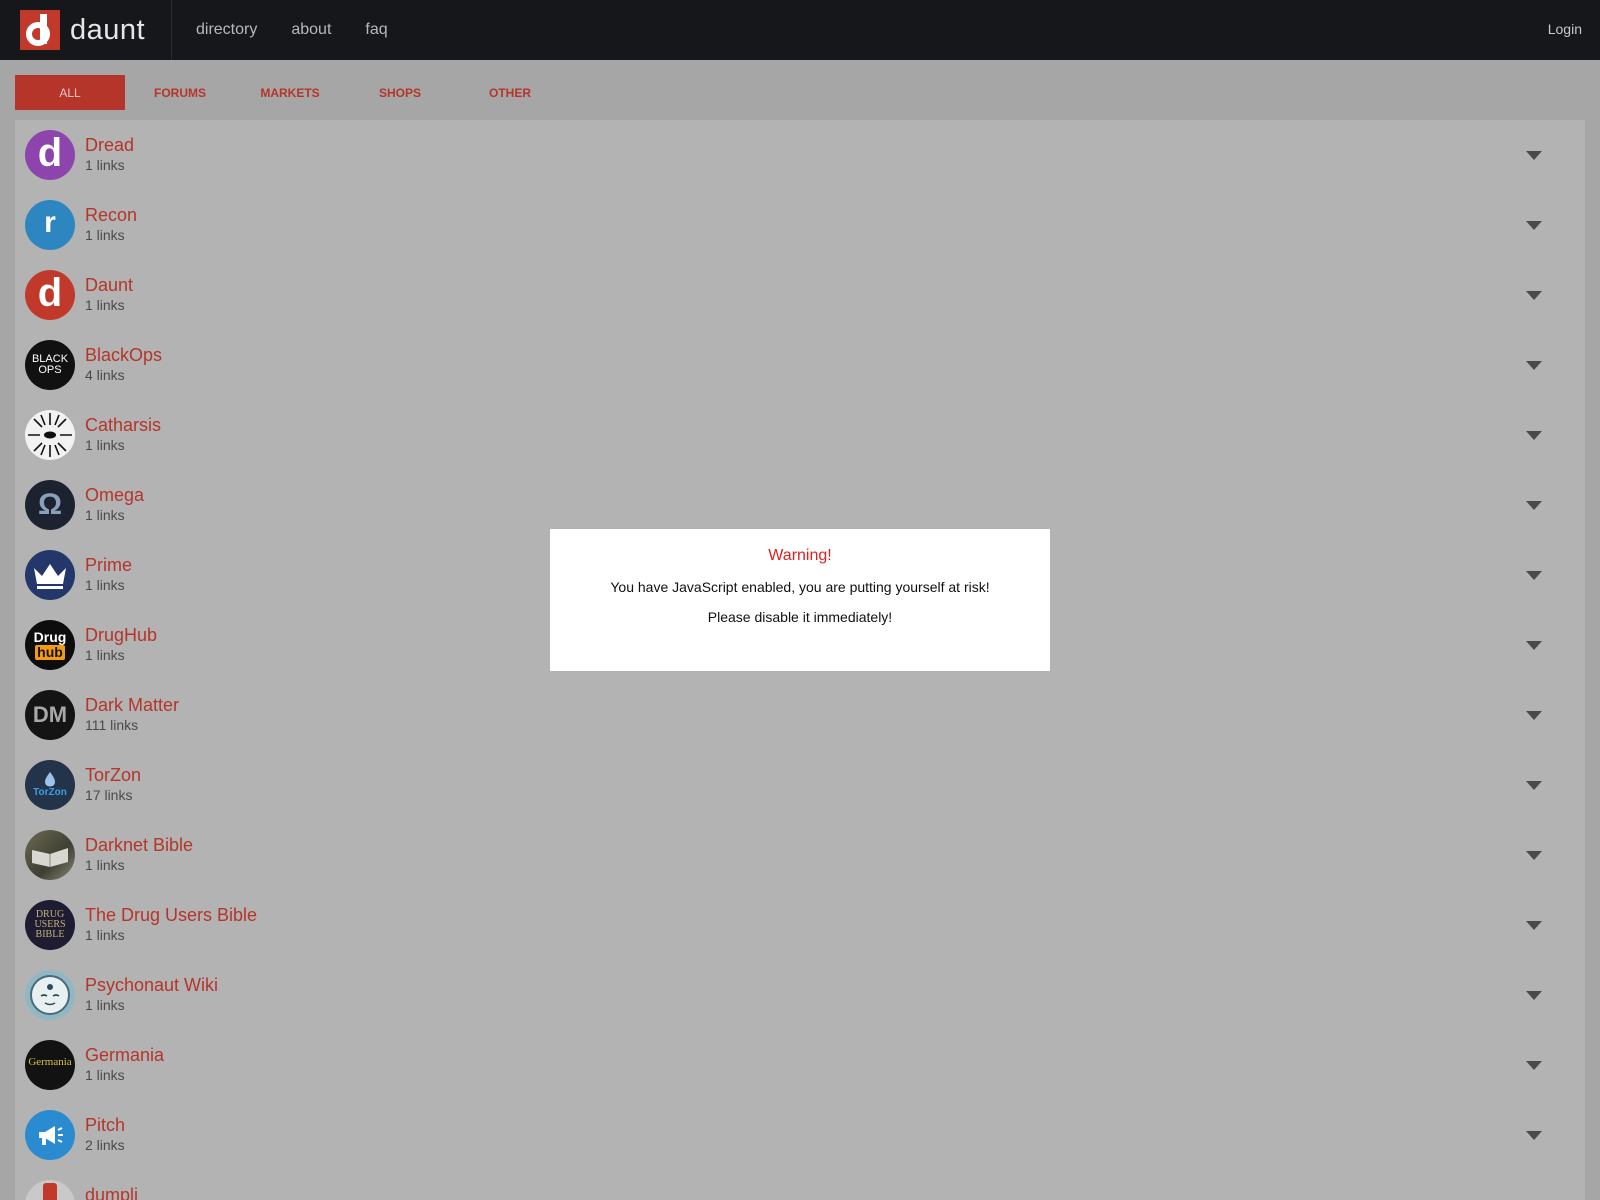  What do you see at coordinates (311, 30) in the screenshot?
I see `nav-link-about: about` at bounding box center [311, 30].